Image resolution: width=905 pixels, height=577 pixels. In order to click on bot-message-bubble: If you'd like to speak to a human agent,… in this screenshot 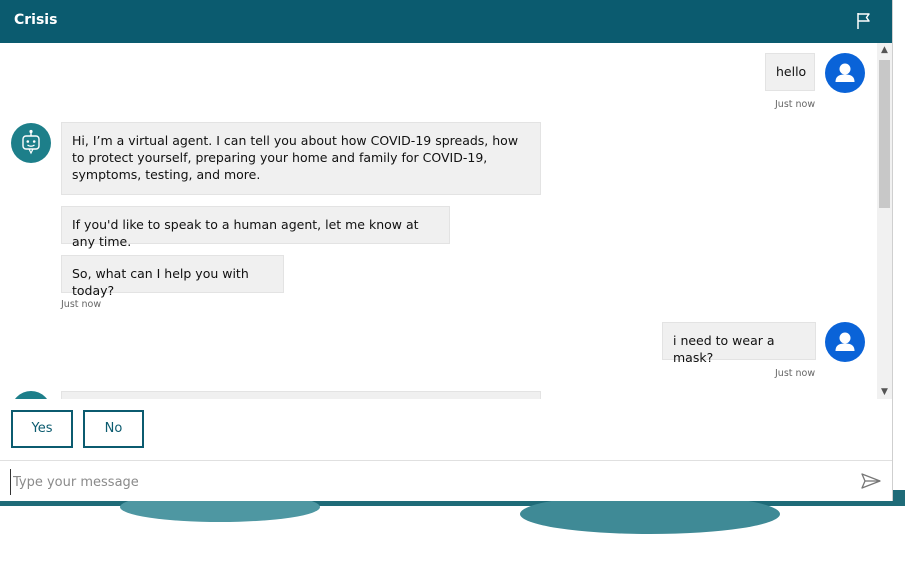, I will do `click(255, 227)`.